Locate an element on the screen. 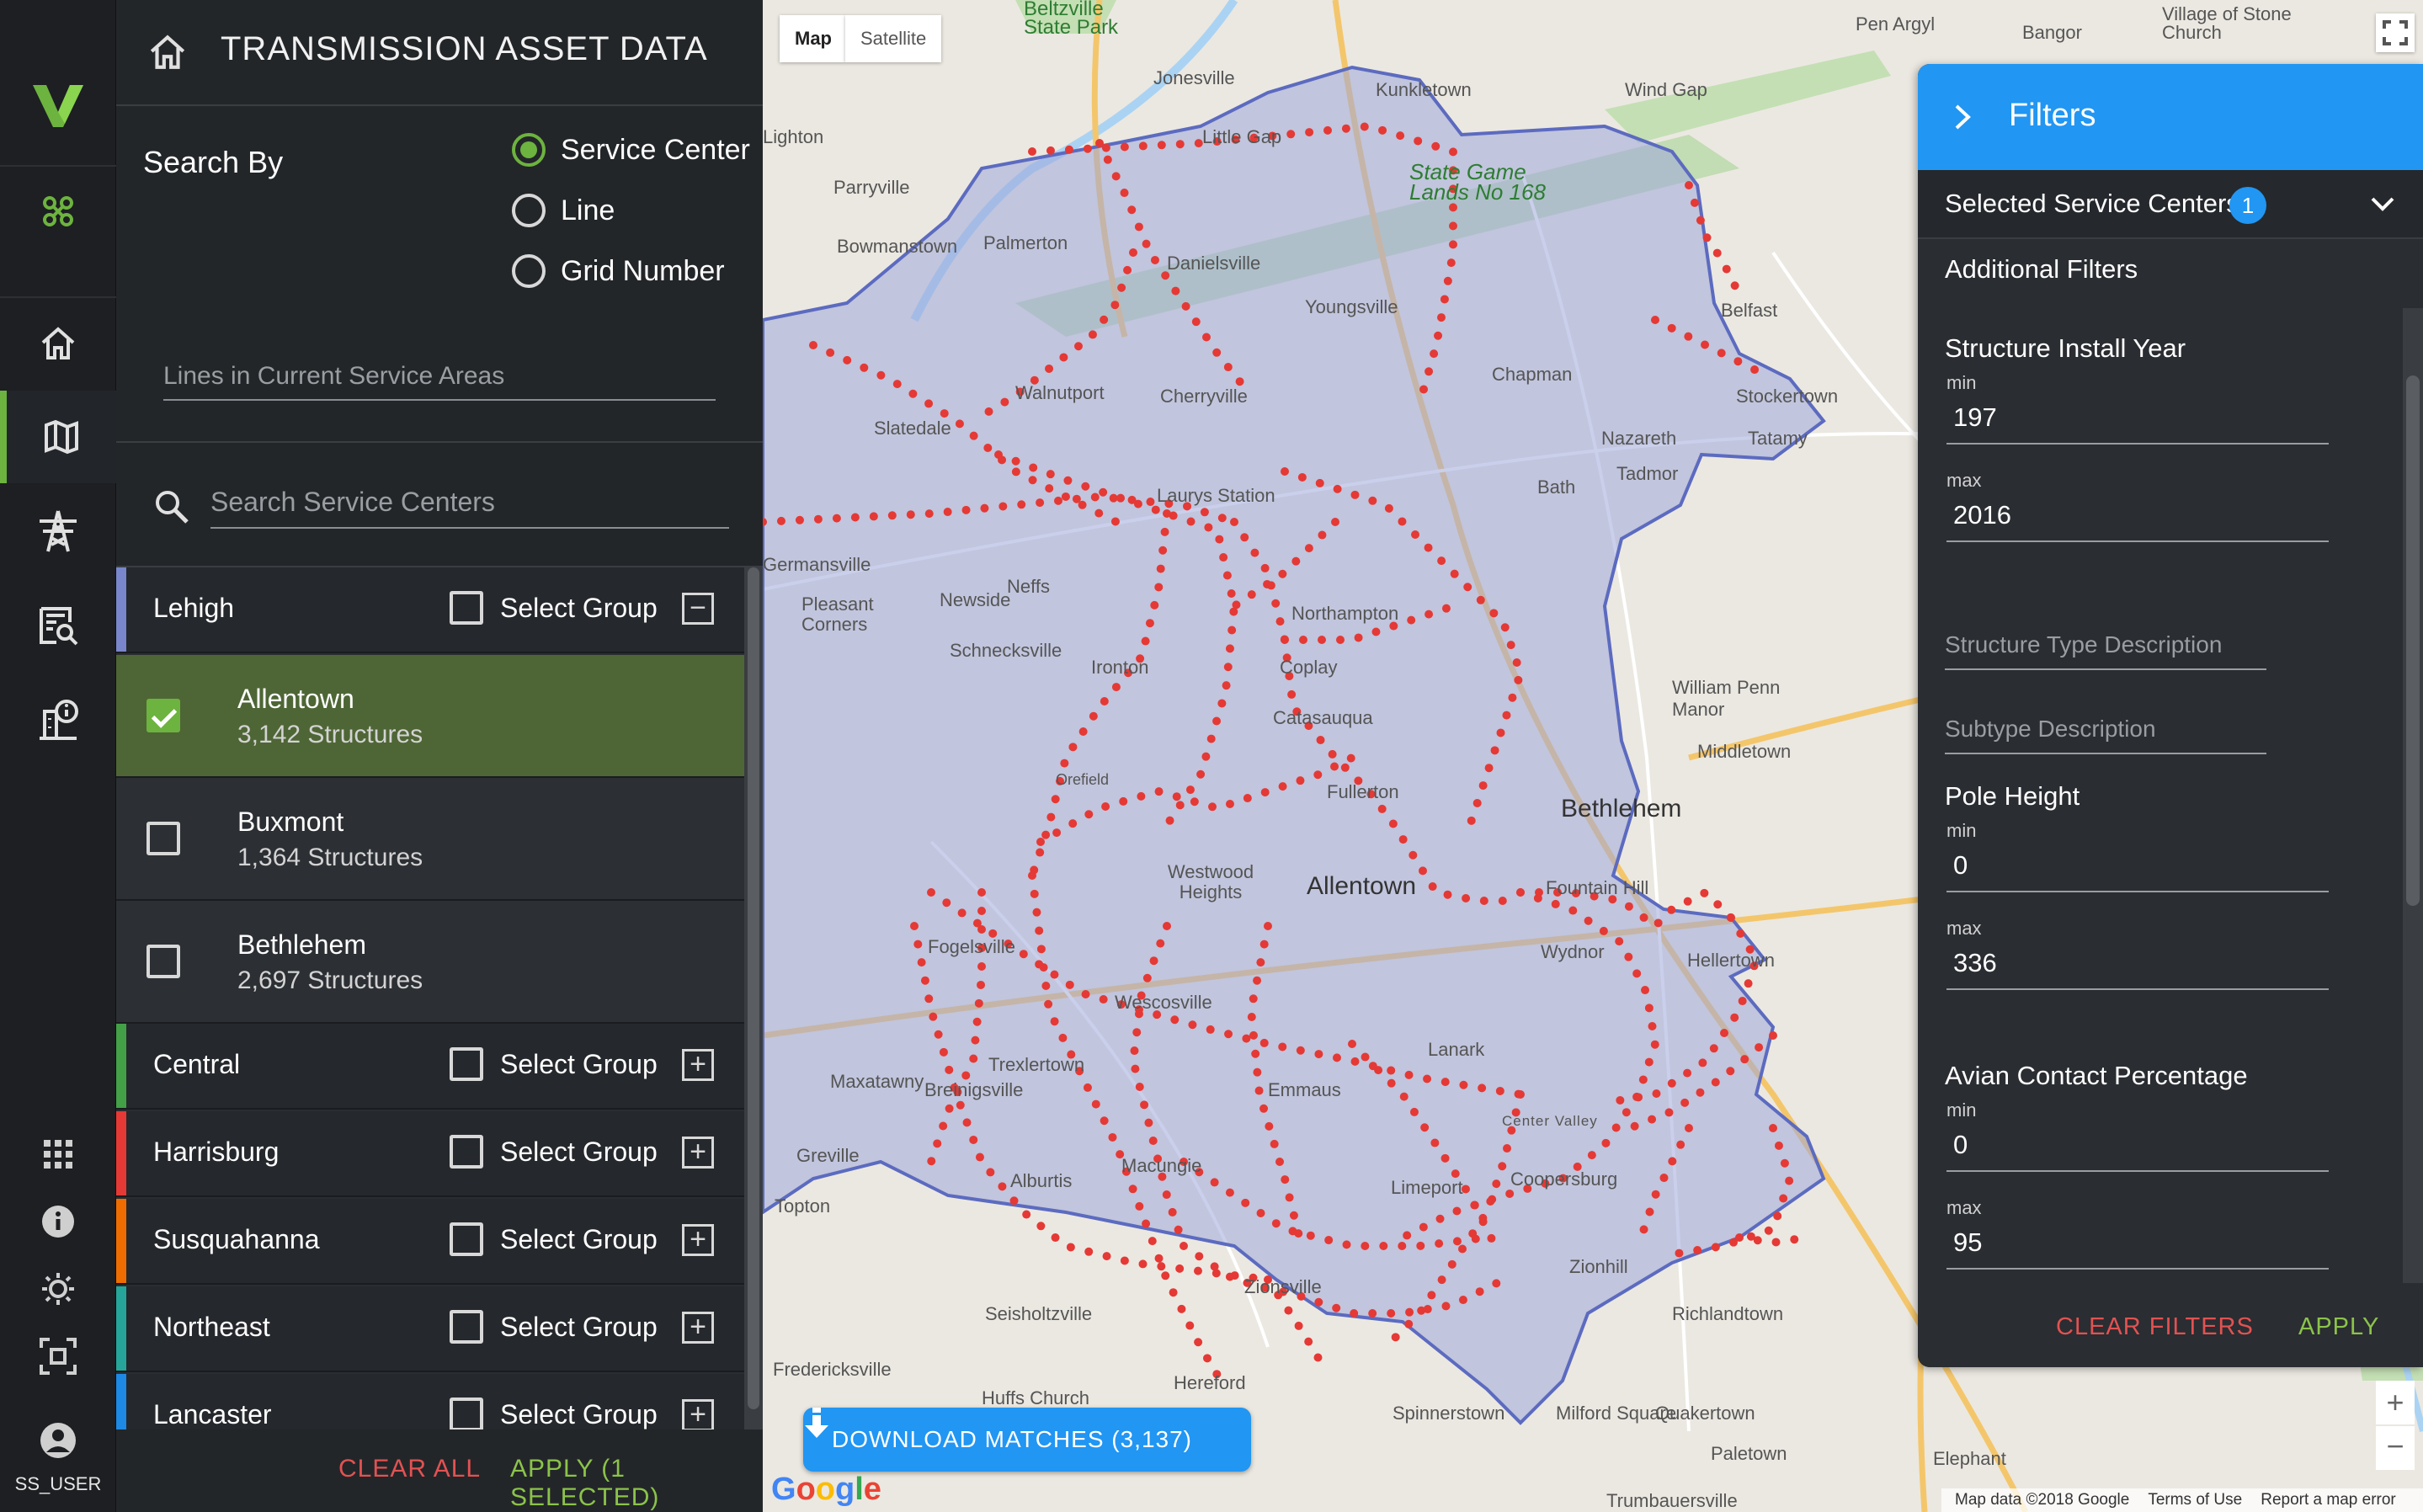 Image resolution: width=2423 pixels, height=1512 pixels. radio-service-center: Service Center is located at coordinates (631, 150).